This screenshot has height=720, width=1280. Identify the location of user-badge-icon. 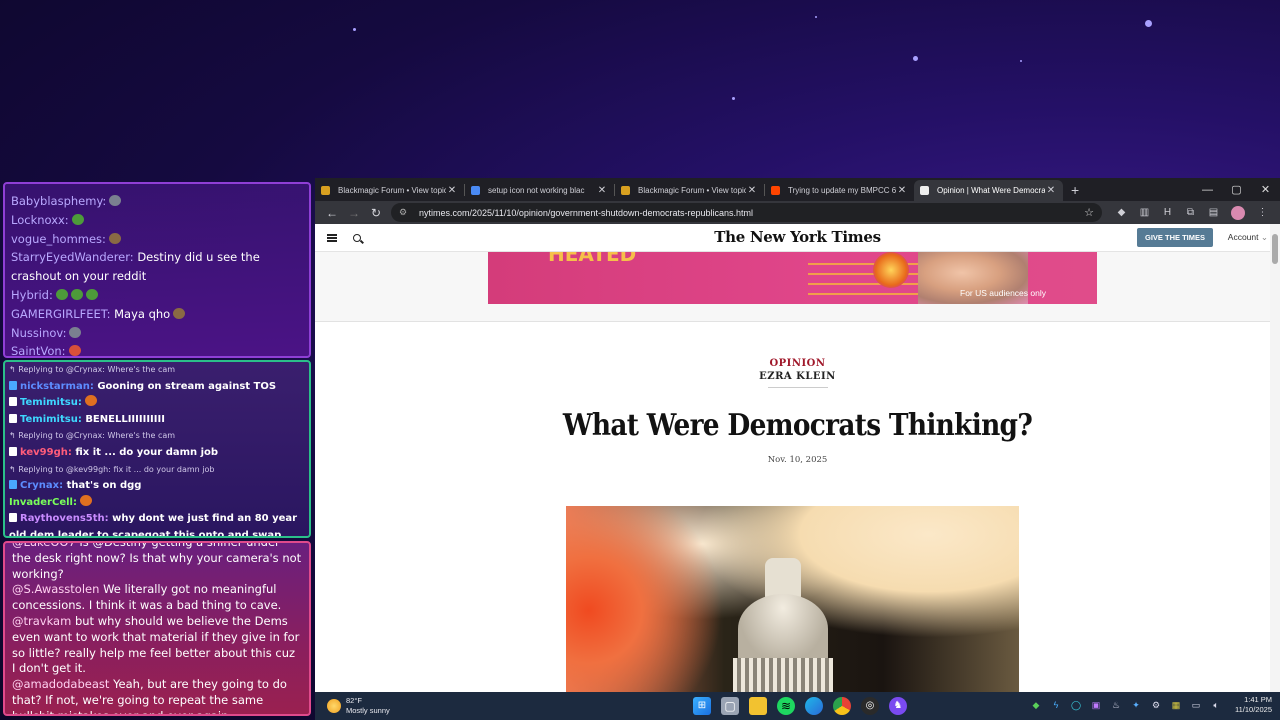
(13, 418).